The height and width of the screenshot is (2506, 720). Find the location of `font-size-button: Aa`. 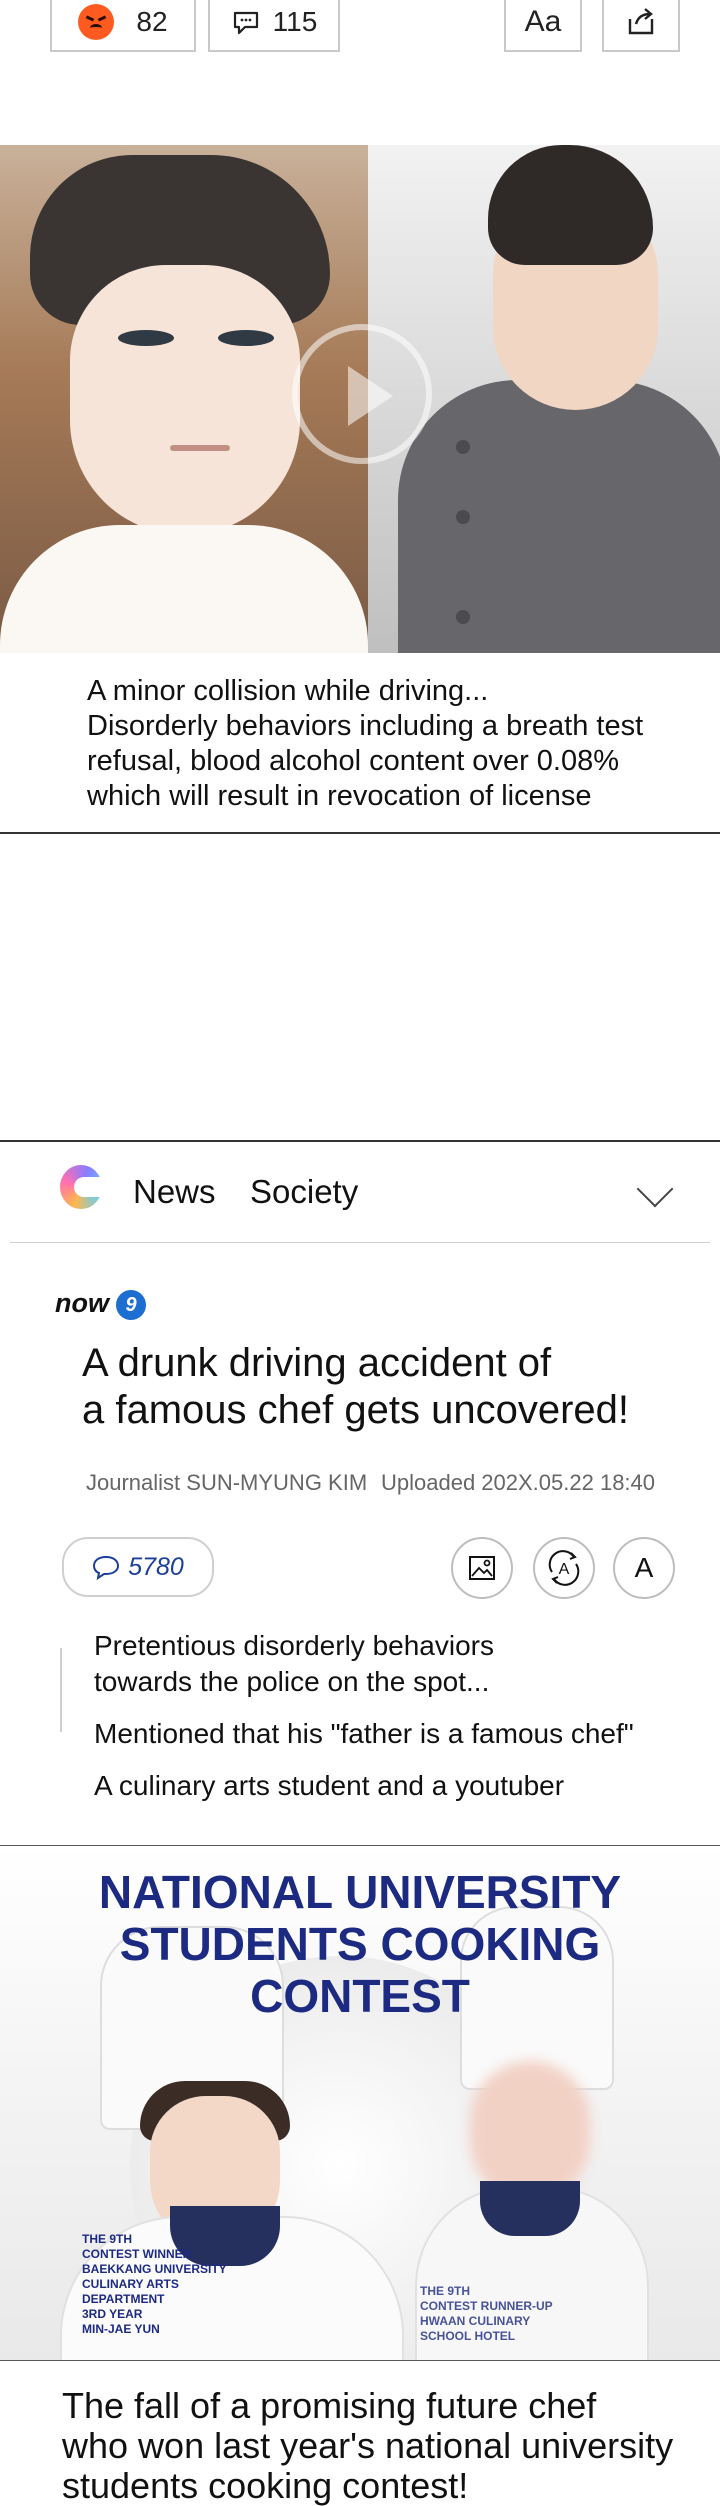

font-size-button: Aa is located at coordinates (543, 26).